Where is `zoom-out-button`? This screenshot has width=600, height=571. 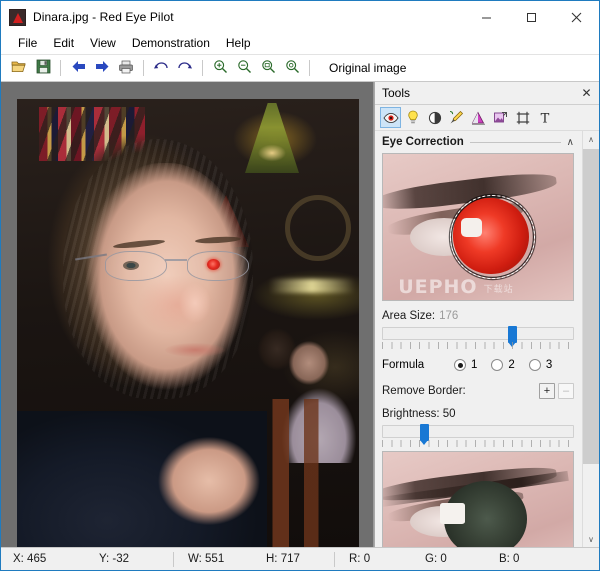
zoom-out-button is located at coordinates (244, 68).